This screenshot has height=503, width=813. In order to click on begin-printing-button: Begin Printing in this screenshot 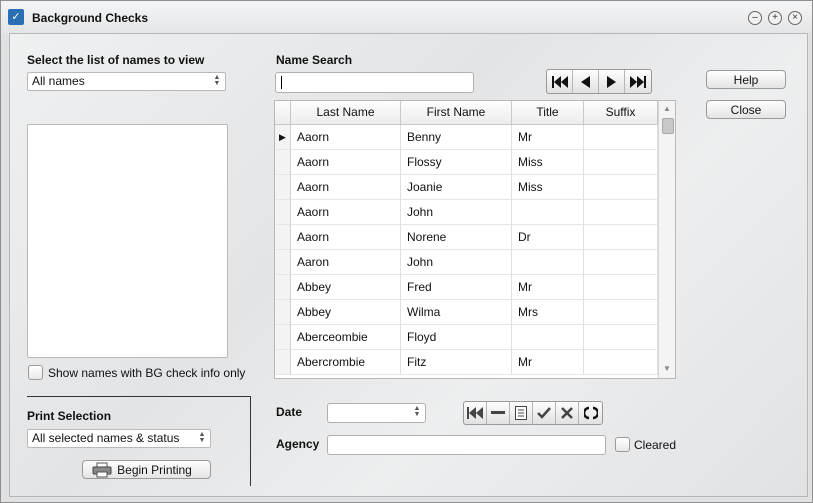, I will do `click(146, 469)`.